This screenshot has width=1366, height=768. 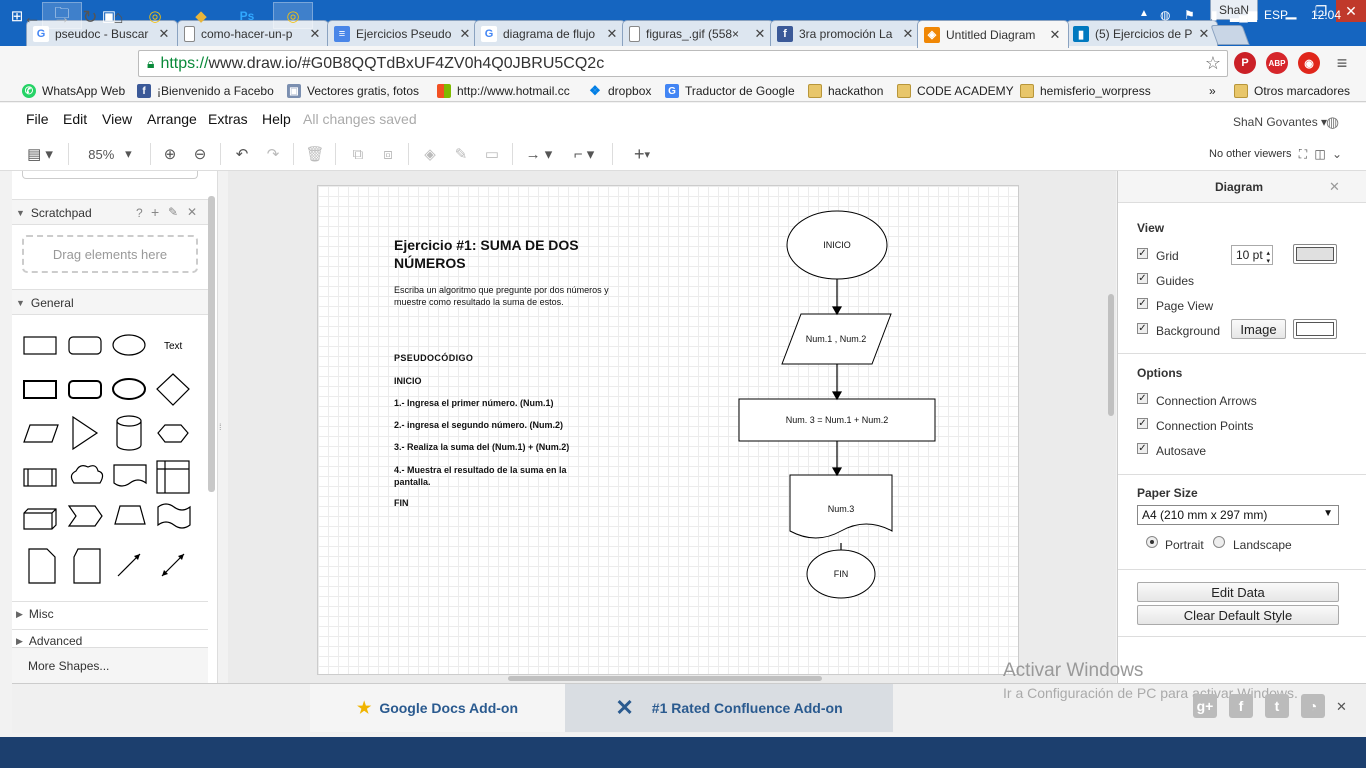 I want to click on bookmarks-overflow: », so click(x=1212, y=91).